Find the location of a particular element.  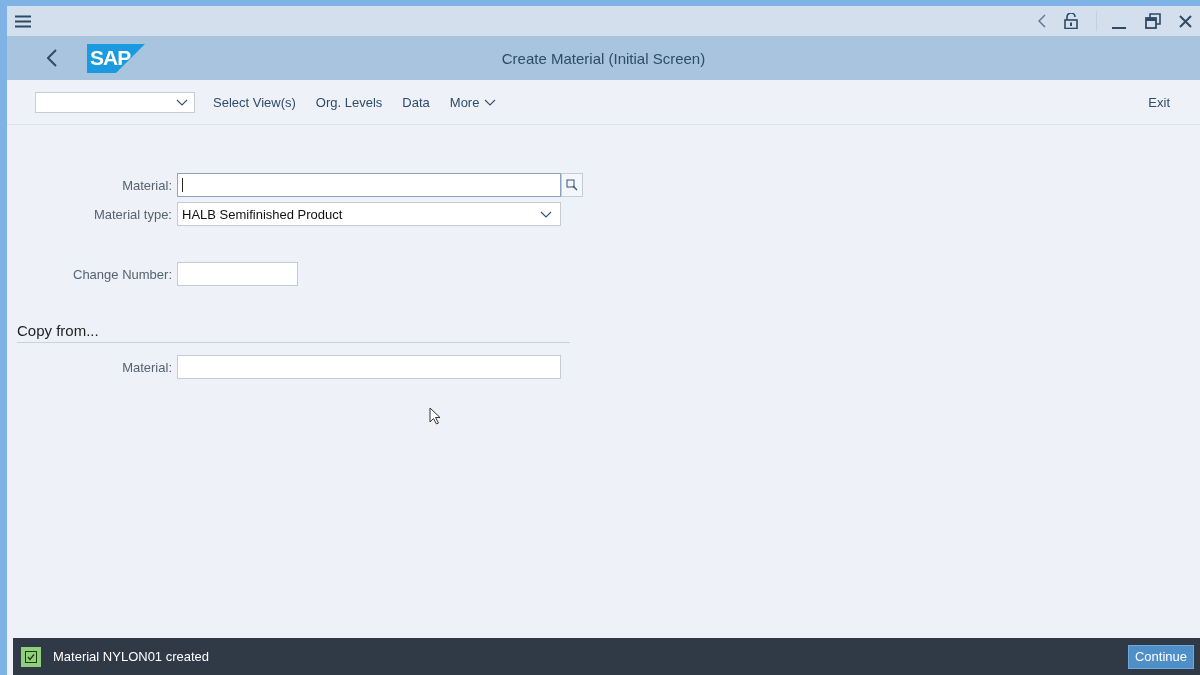

exit-button: Exit is located at coordinates (1159, 102).